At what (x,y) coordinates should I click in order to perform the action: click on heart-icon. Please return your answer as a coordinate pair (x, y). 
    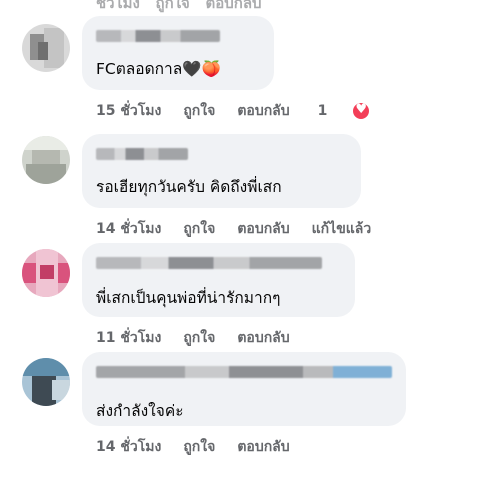
    Looking at the image, I should click on (361, 111).